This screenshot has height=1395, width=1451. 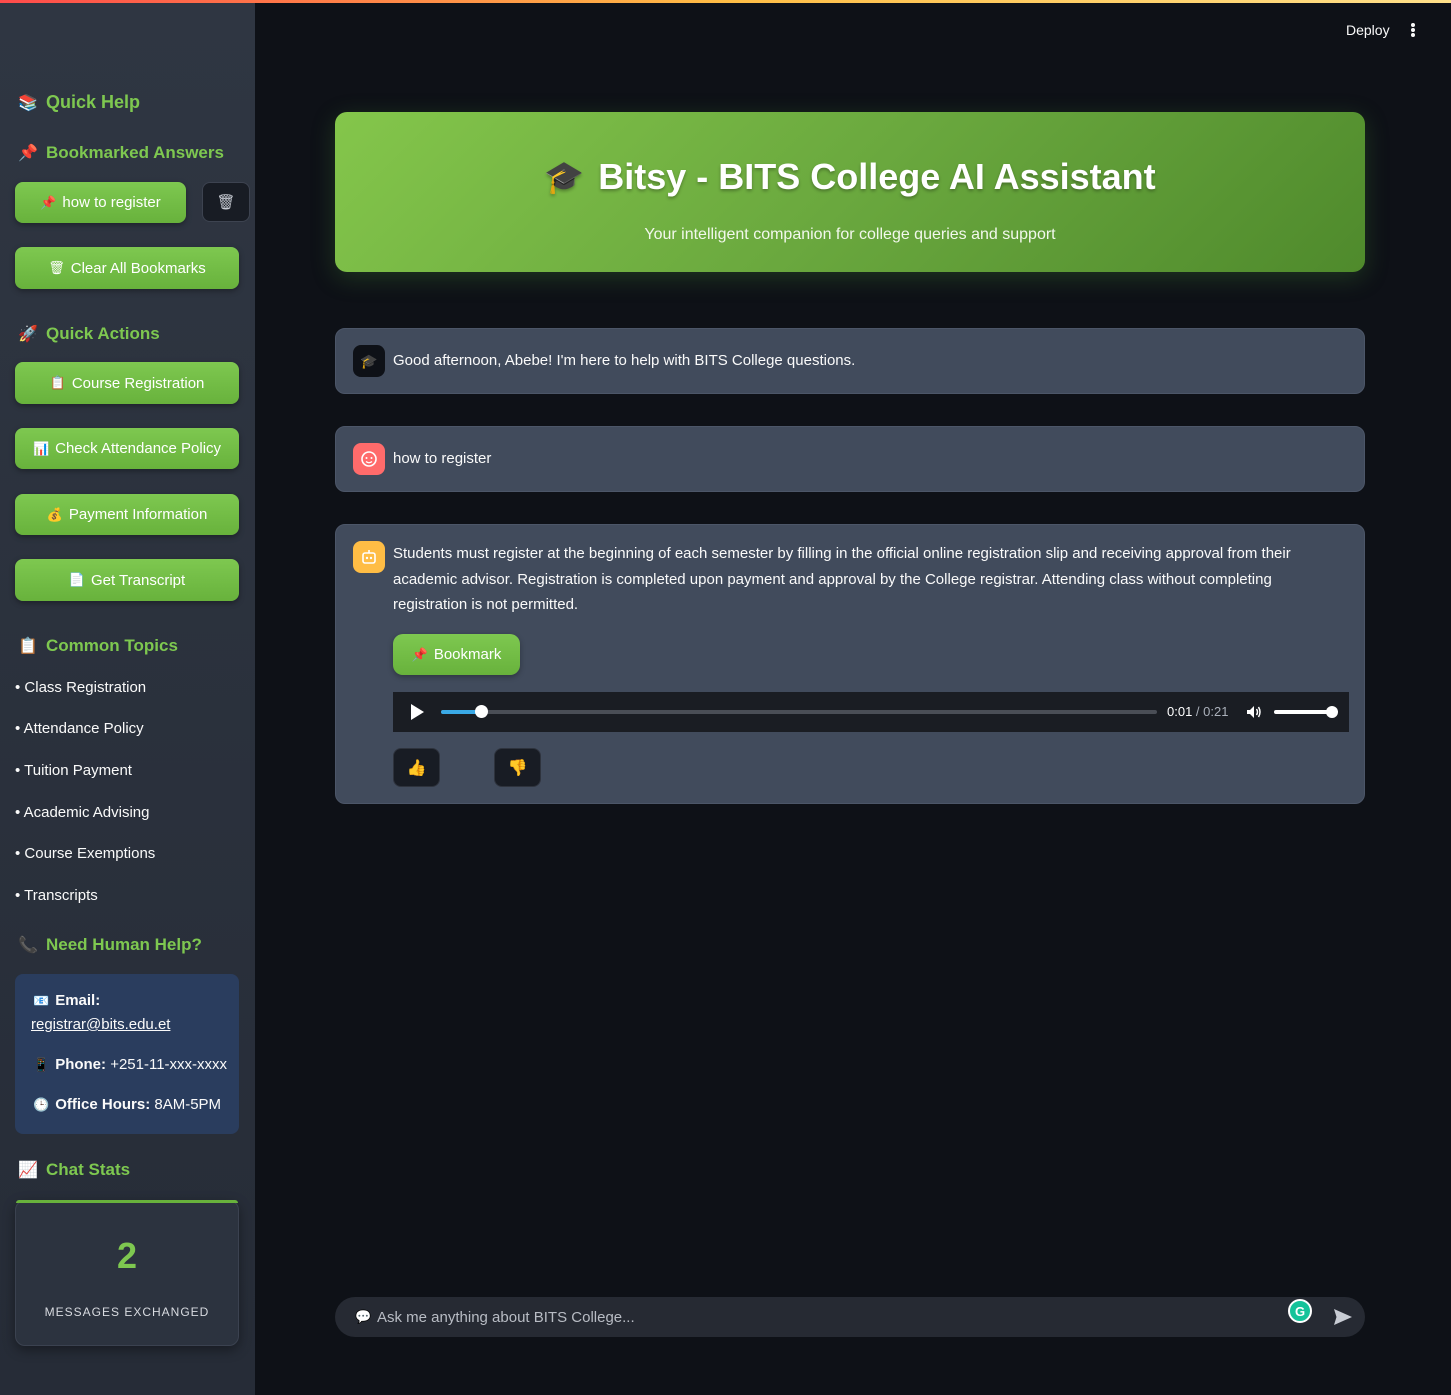 I want to click on email-link: registrar@bits.edu.et, so click(x=100, y=1024).